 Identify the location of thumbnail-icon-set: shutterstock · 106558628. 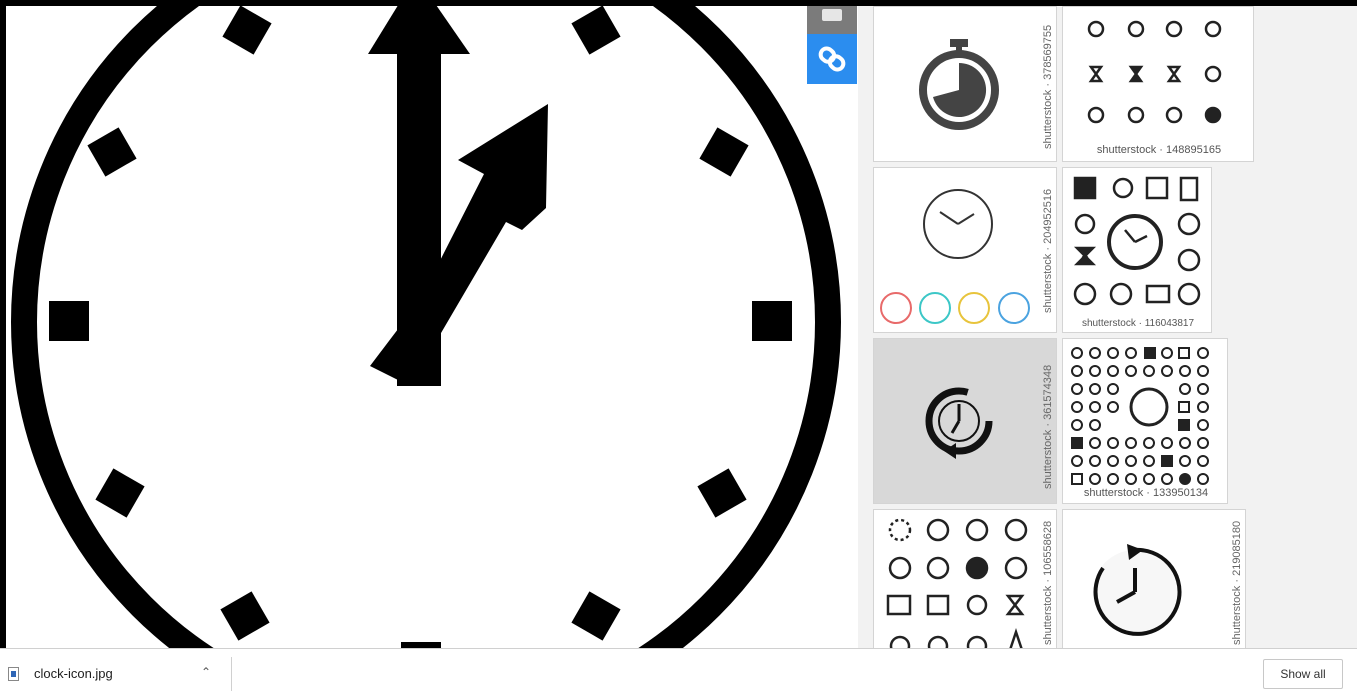
(965, 578).